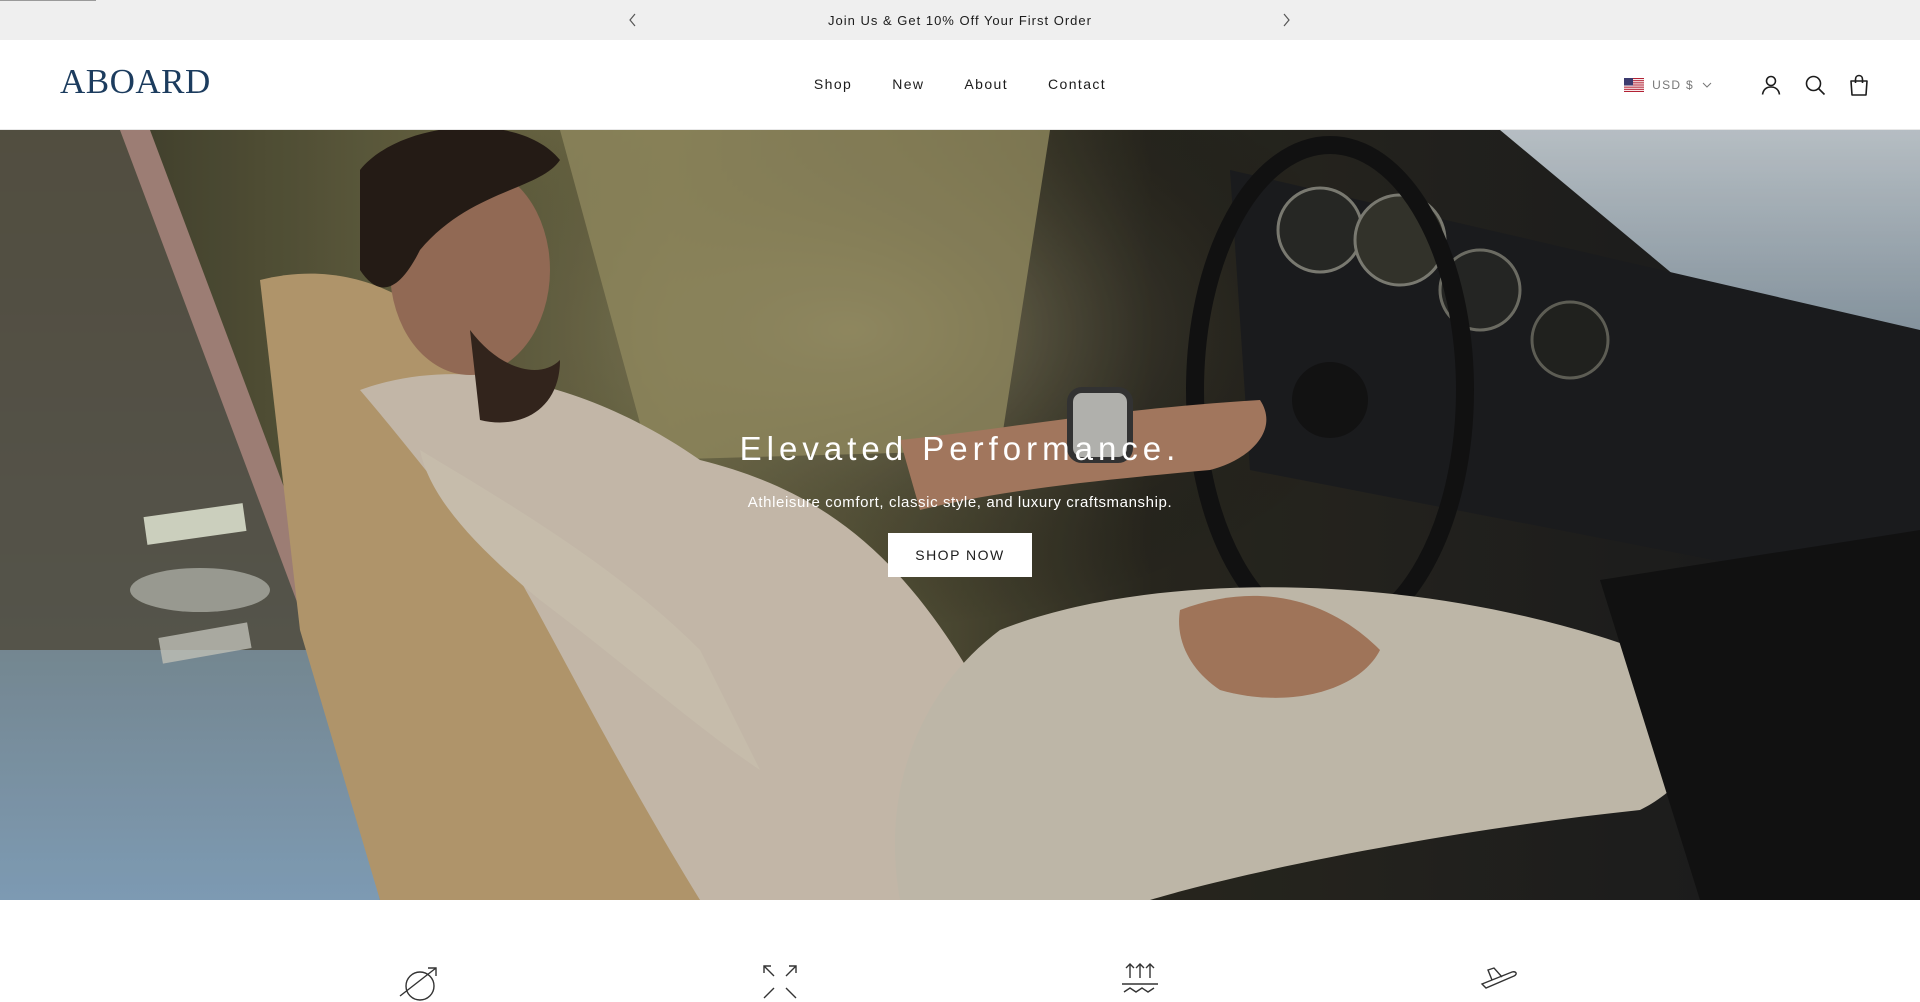 This screenshot has width=1920, height=1002. What do you see at coordinates (1634, 85) in the screenshot?
I see `us-flag-icon` at bounding box center [1634, 85].